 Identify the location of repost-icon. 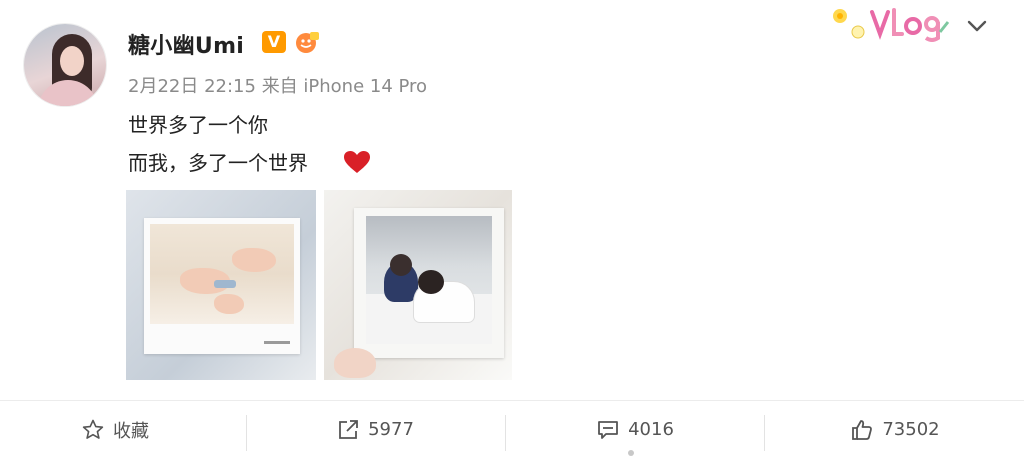
(348, 429).